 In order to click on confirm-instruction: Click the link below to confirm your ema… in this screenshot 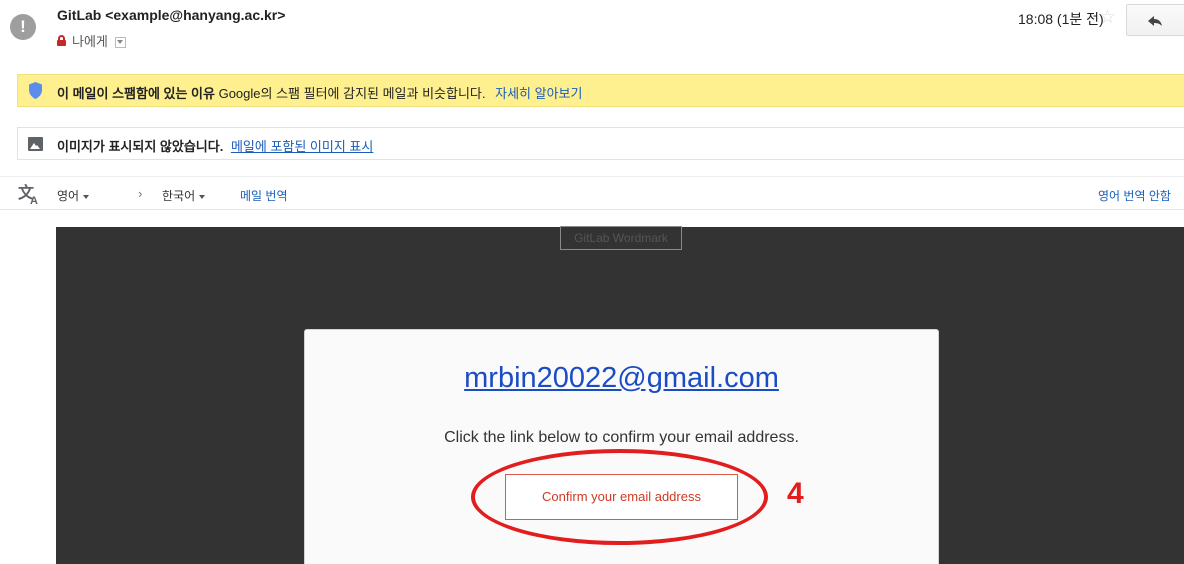, I will do `click(621, 437)`.